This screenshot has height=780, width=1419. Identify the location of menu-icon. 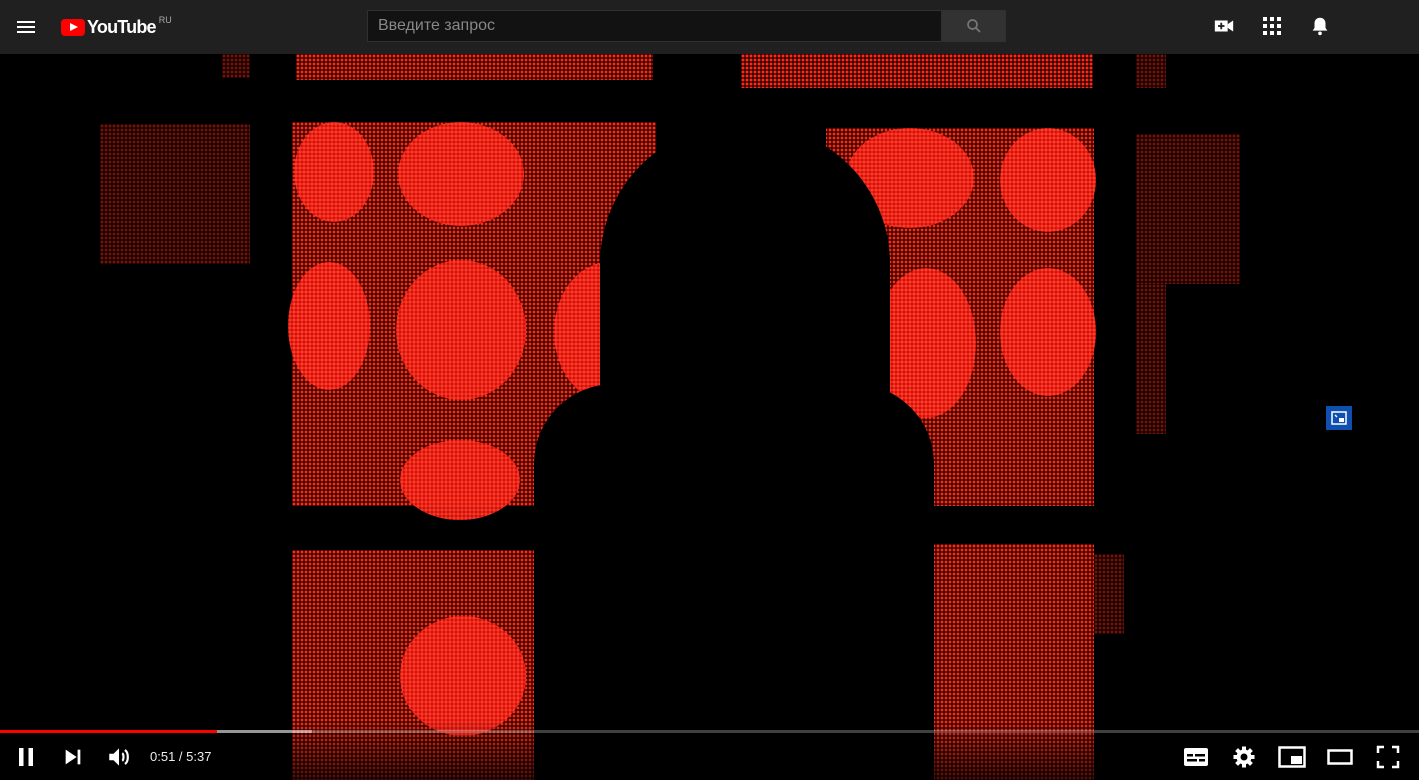
(26, 27).